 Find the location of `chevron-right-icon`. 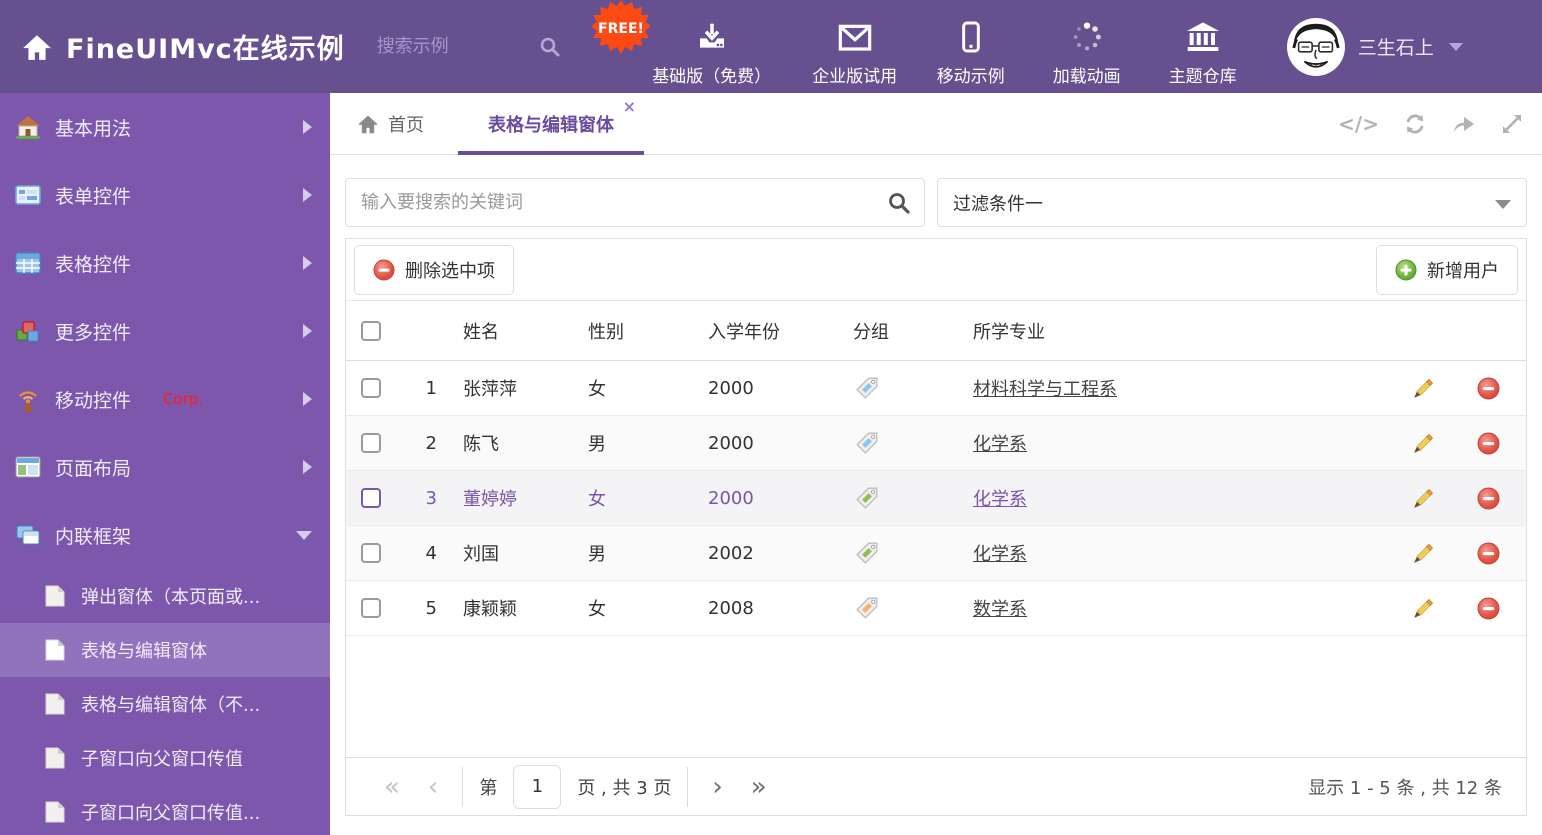

chevron-right-icon is located at coordinates (307, 467).